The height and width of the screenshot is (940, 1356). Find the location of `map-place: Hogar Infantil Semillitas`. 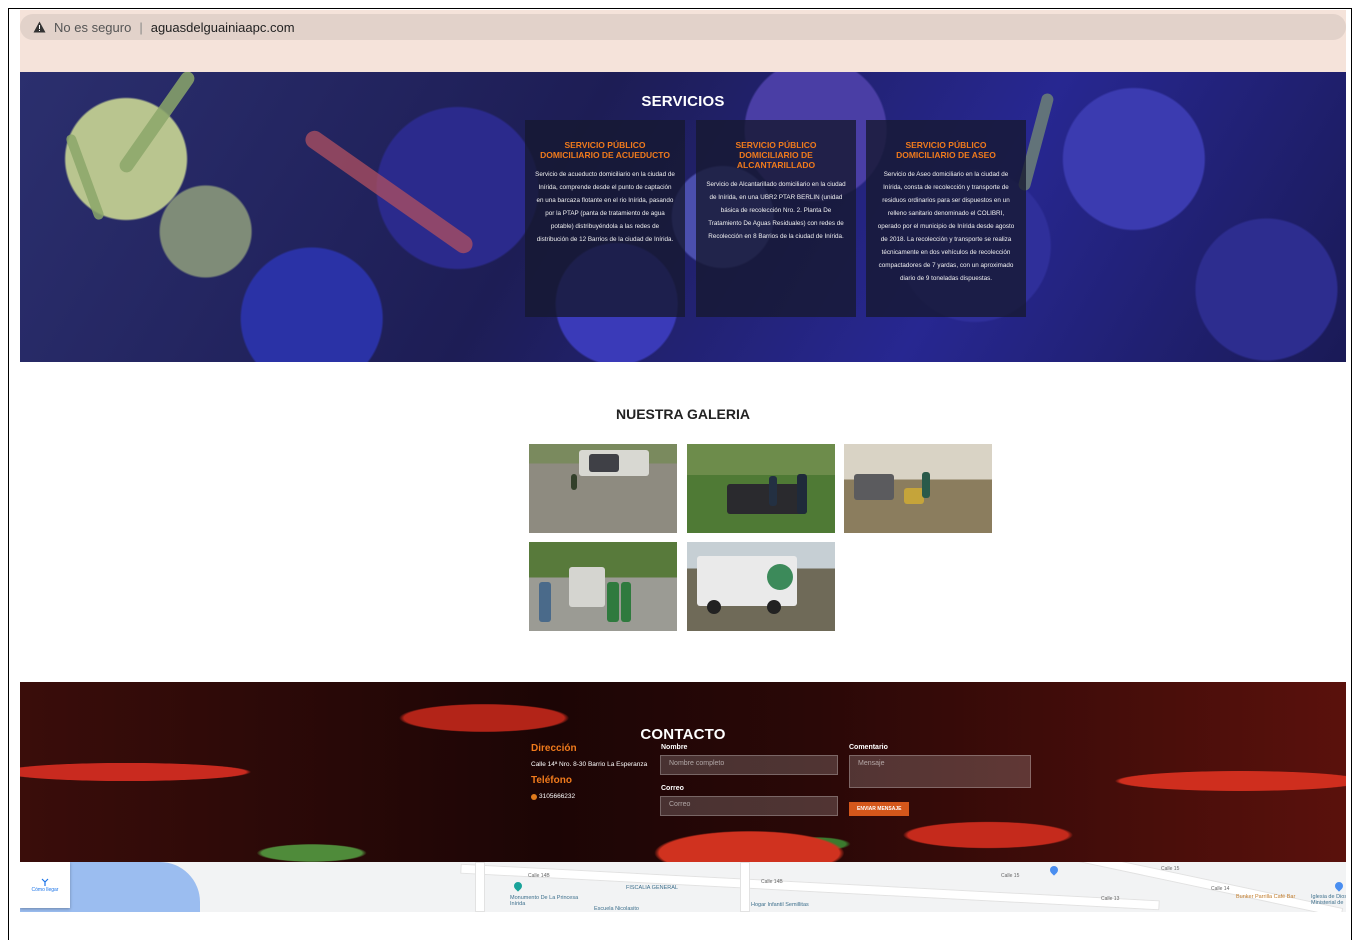

map-place: Hogar Infantil Semillitas is located at coordinates (780, 905).